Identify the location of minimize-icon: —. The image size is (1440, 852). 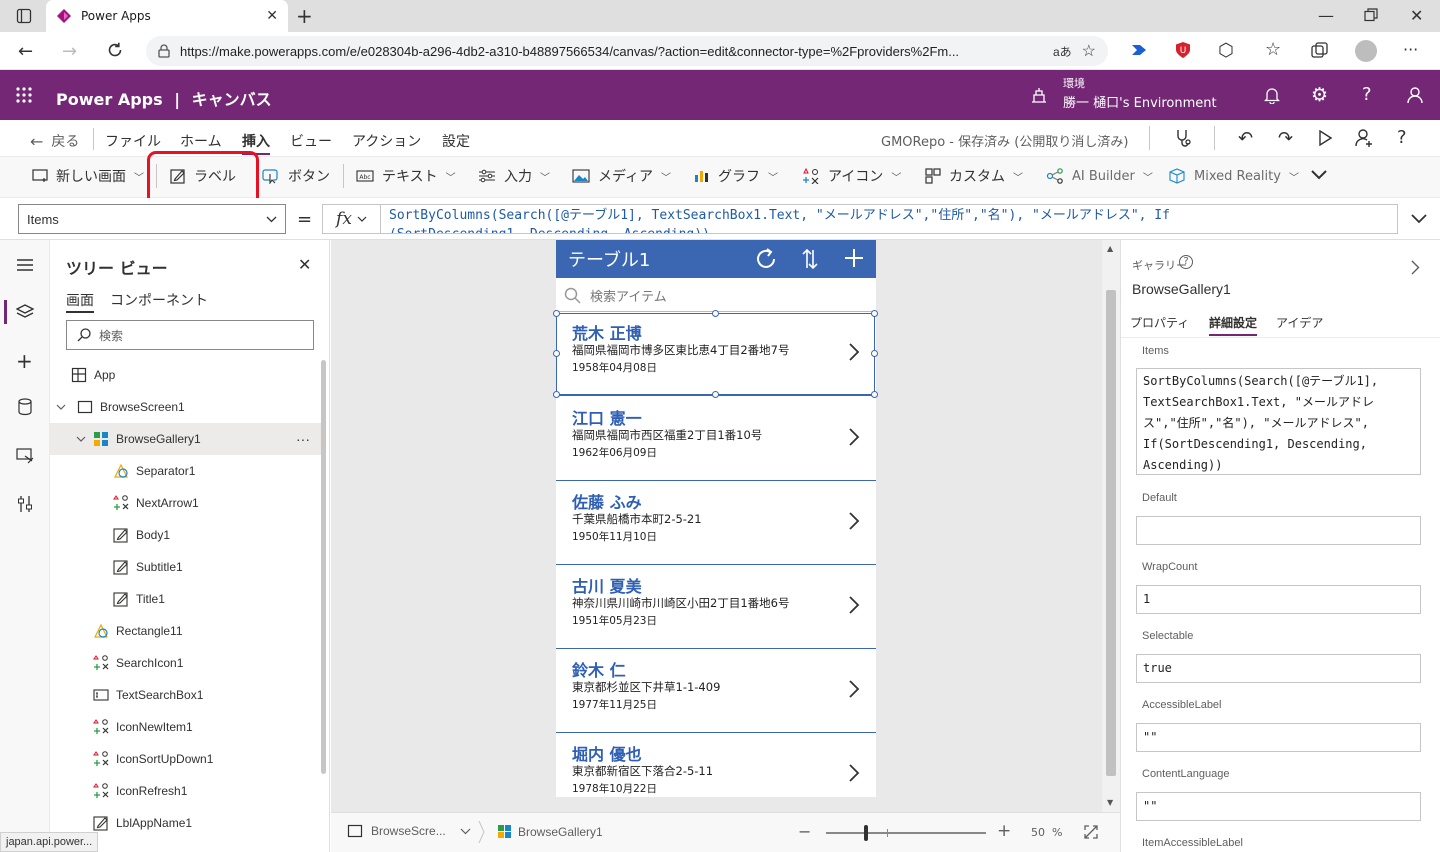
(1326, 15).